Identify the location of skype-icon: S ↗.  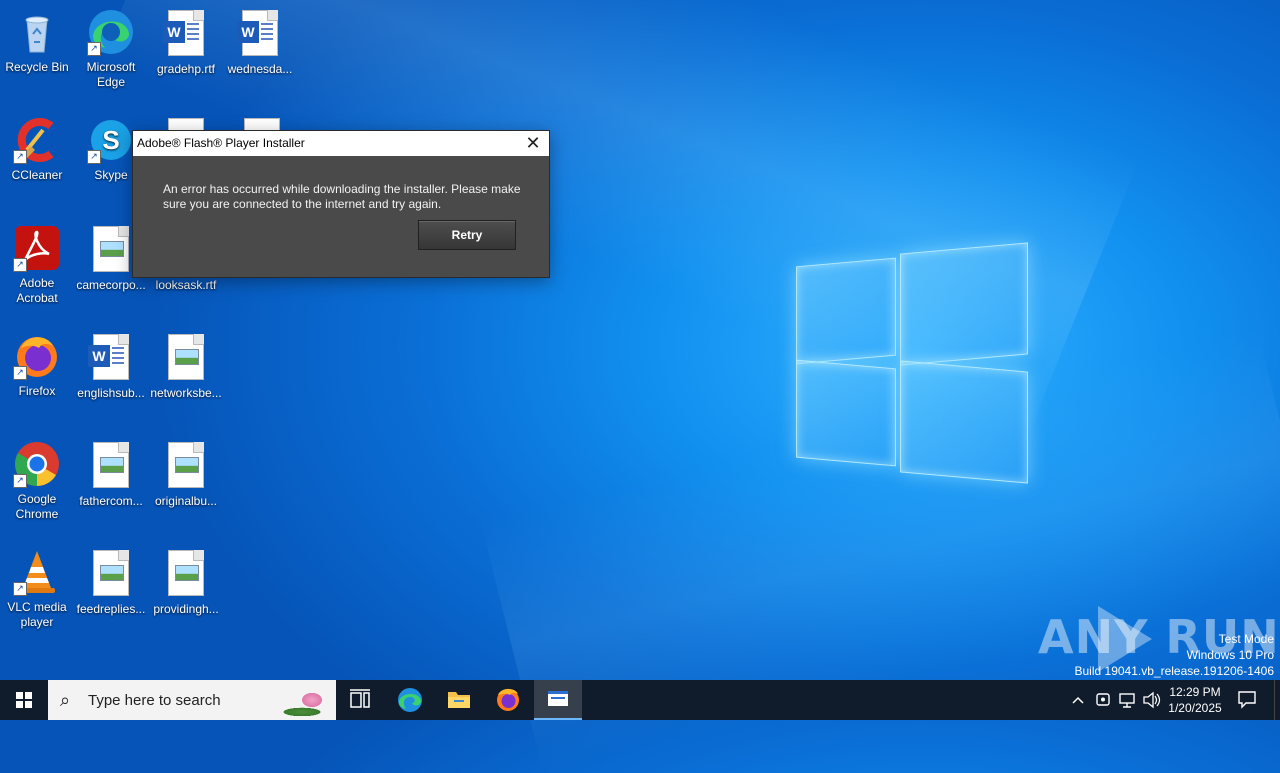
(111, 140).